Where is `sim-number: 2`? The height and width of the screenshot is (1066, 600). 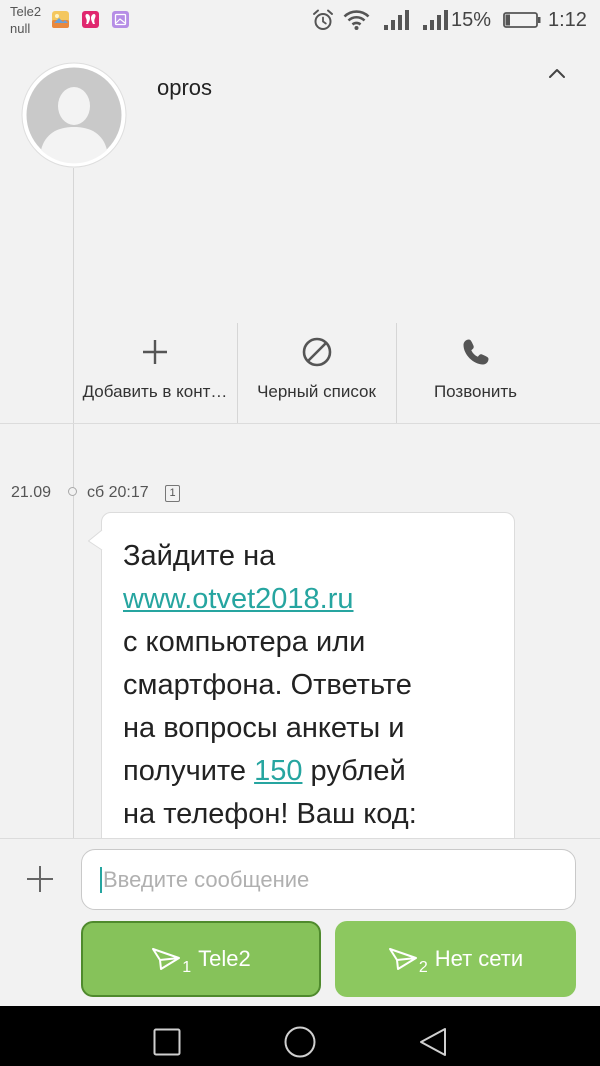
sim-number: 2 is located at coordinates (423, 967).